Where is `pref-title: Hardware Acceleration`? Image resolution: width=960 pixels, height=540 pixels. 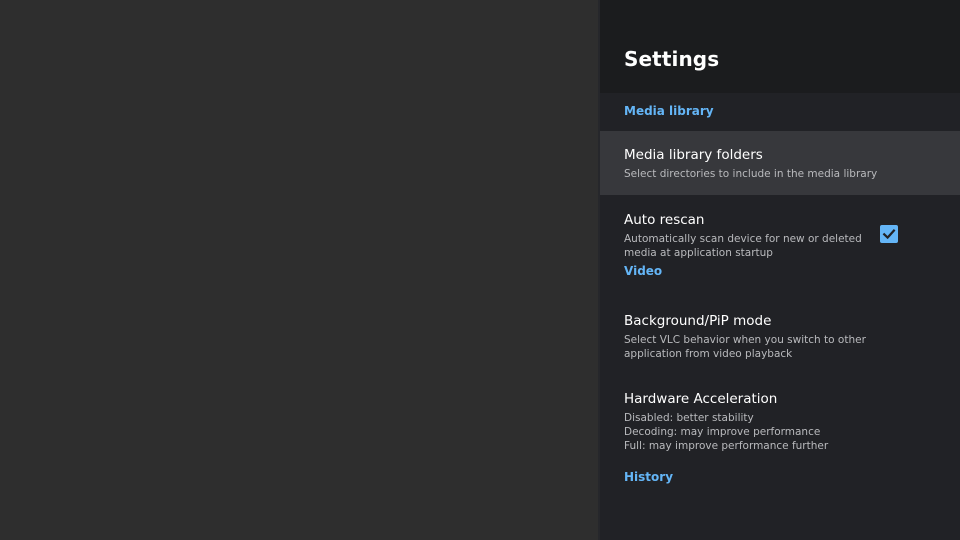
pref-title: Hardware Acceleration is located at coordinates (701, 399).